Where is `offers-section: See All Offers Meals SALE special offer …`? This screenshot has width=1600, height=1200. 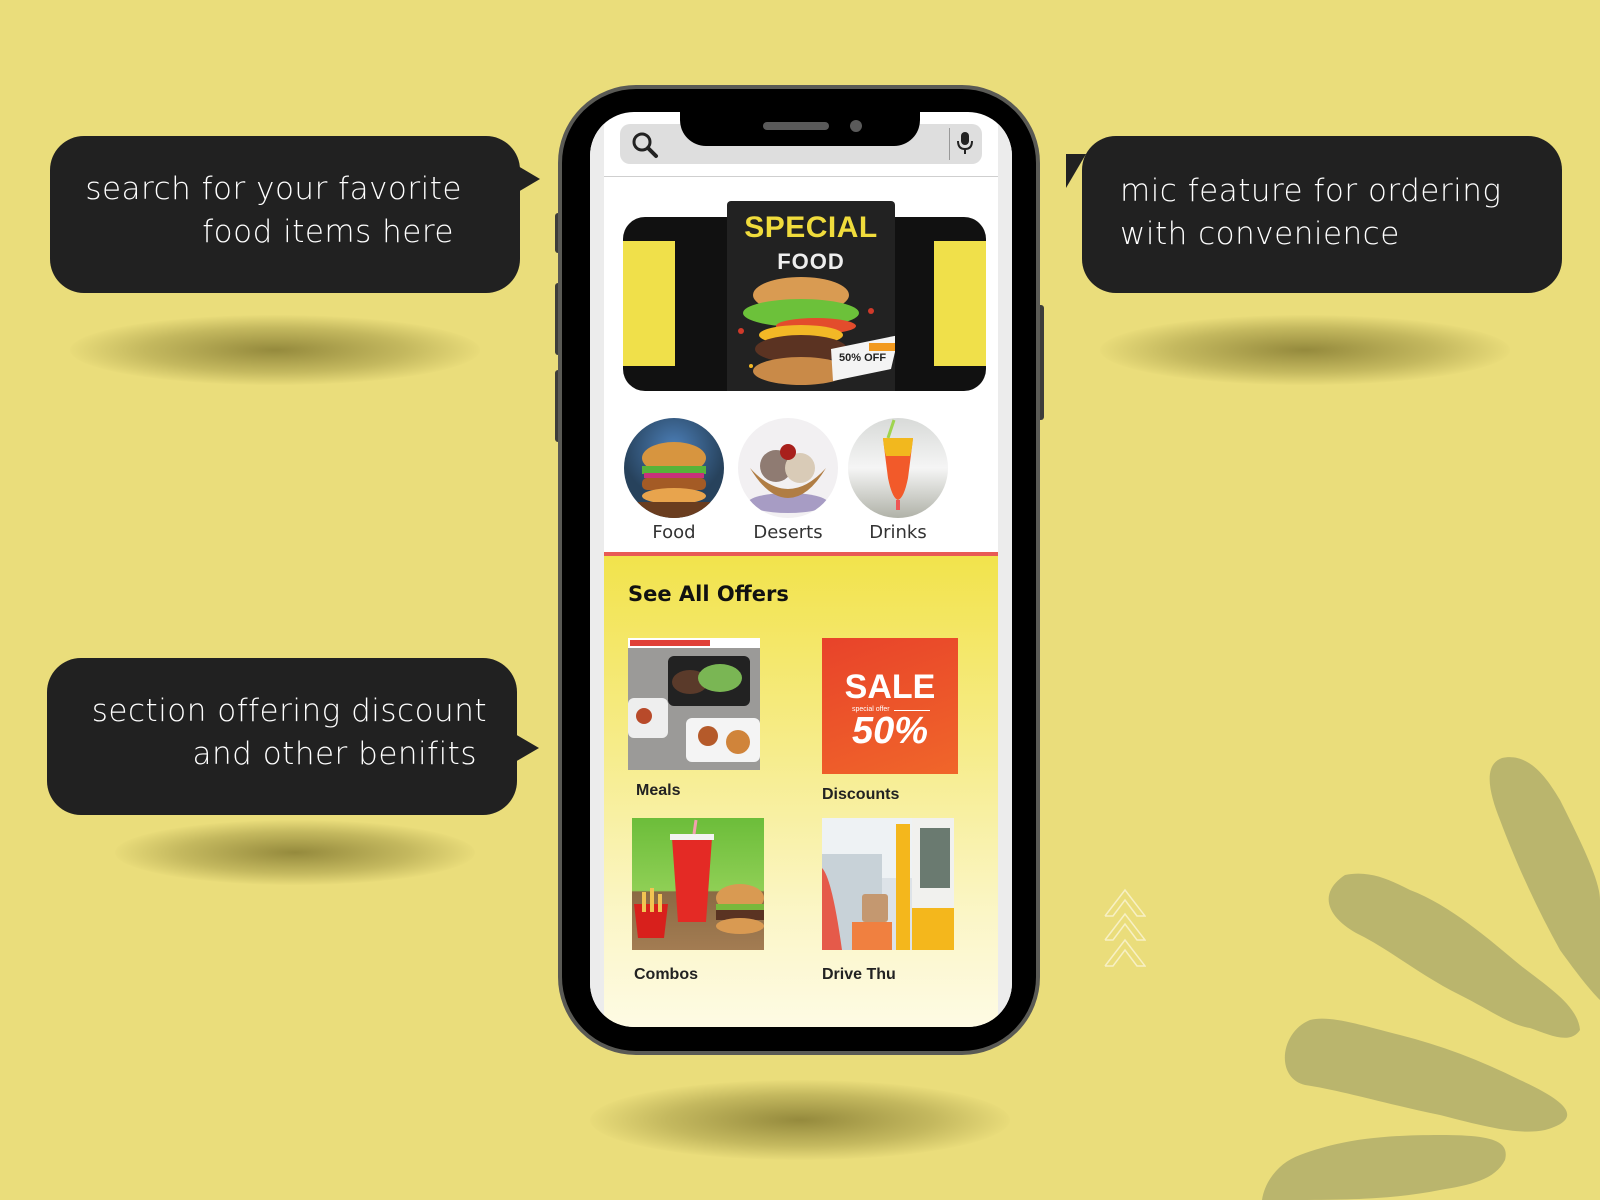
offers-section: See All Offers Meals SALE special offer … is located at coordinates (801, 791).